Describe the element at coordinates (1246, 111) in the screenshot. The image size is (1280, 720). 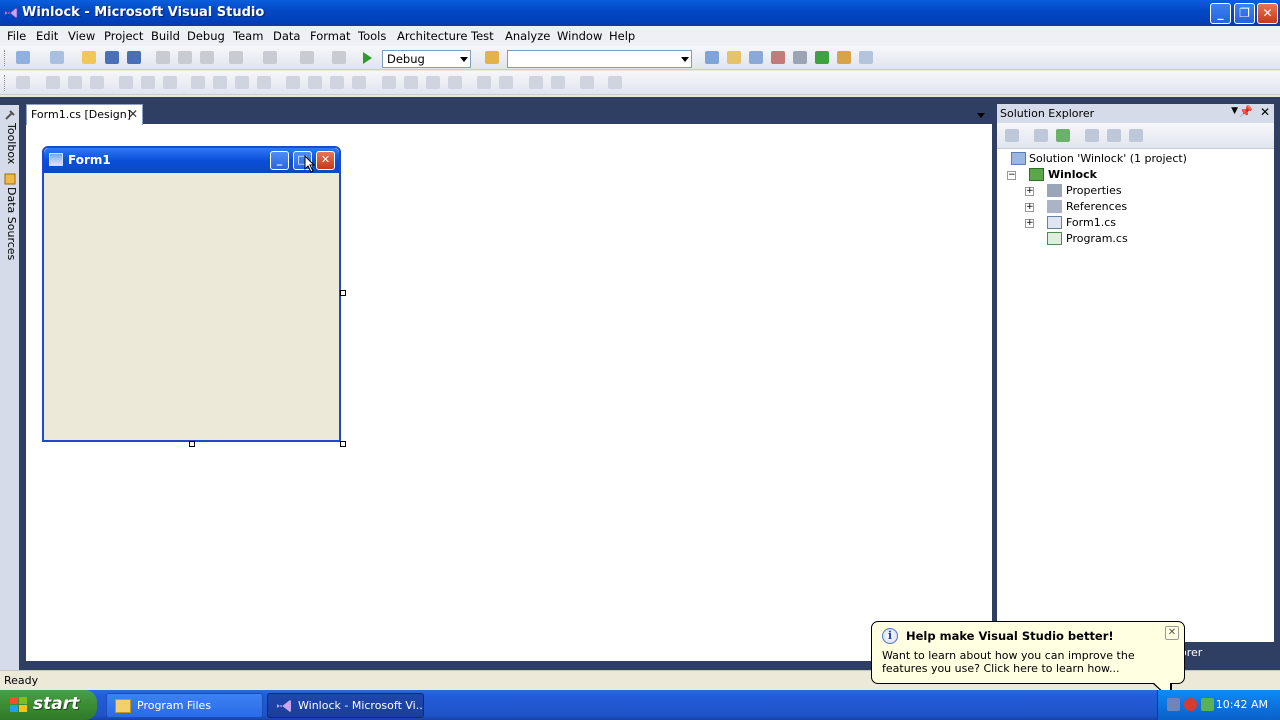
I see `pin-icon: 📌` at that location.